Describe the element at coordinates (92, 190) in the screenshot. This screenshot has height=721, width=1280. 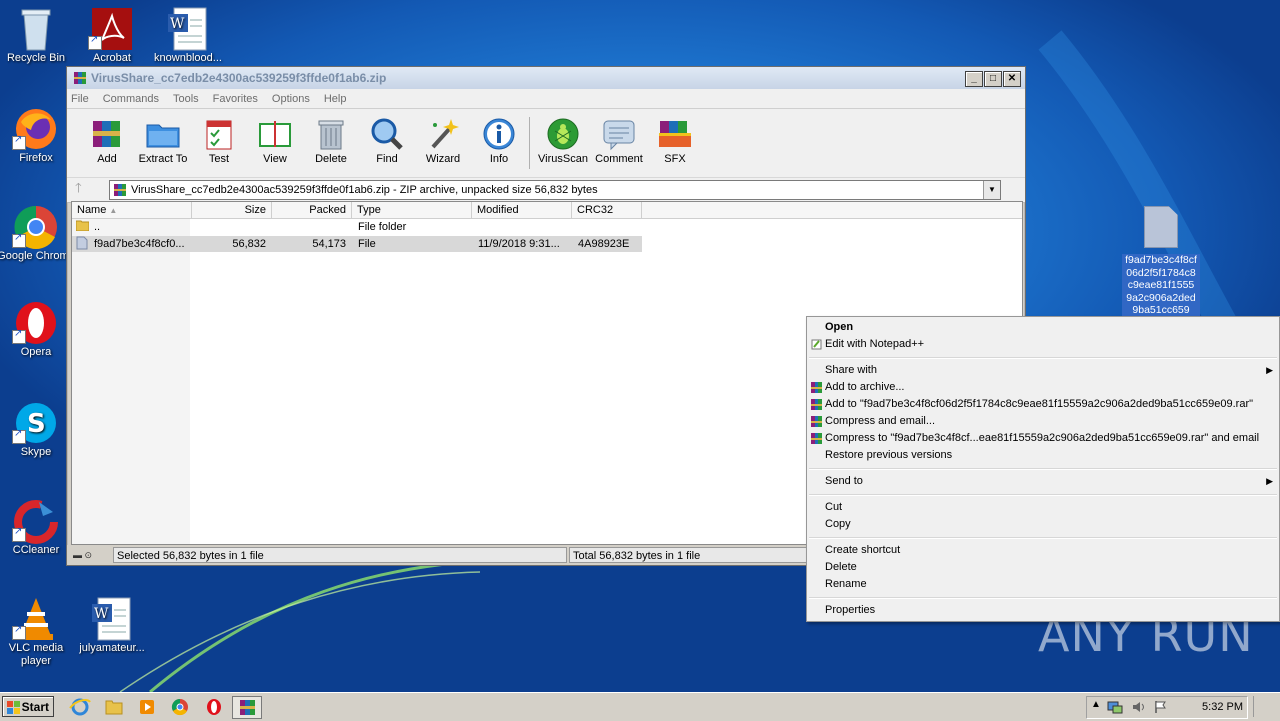
I see `up-arrow-icon: 🡑` at that location.